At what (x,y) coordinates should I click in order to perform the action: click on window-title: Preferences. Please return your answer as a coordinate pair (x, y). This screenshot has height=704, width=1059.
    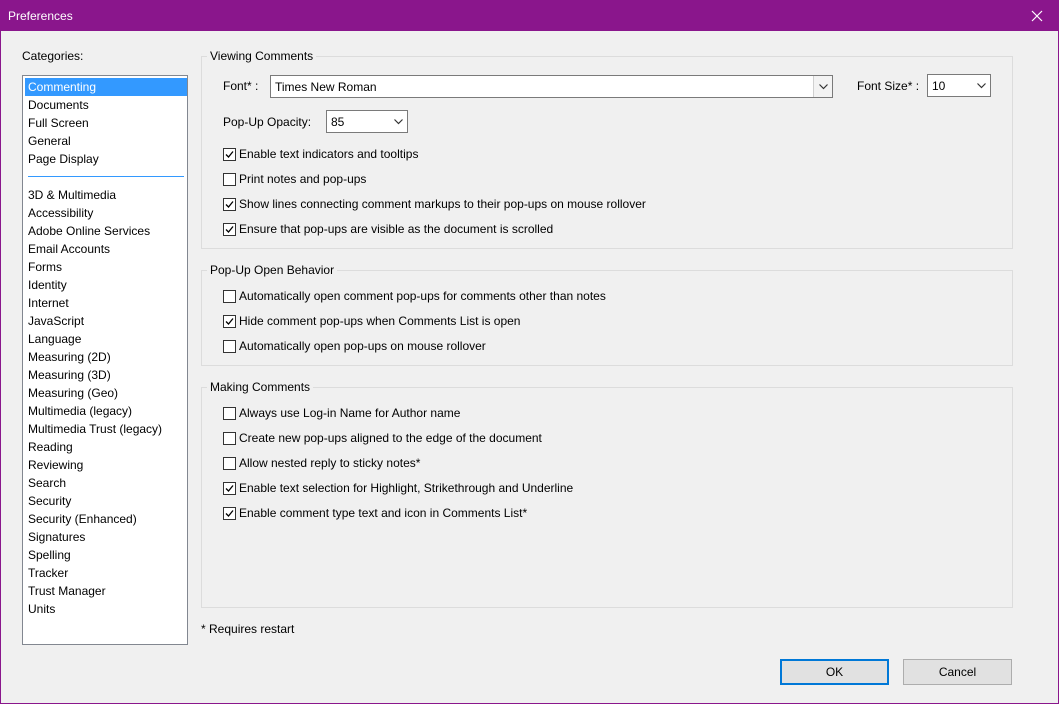
    Looking at the image, I should click on (40, 16).